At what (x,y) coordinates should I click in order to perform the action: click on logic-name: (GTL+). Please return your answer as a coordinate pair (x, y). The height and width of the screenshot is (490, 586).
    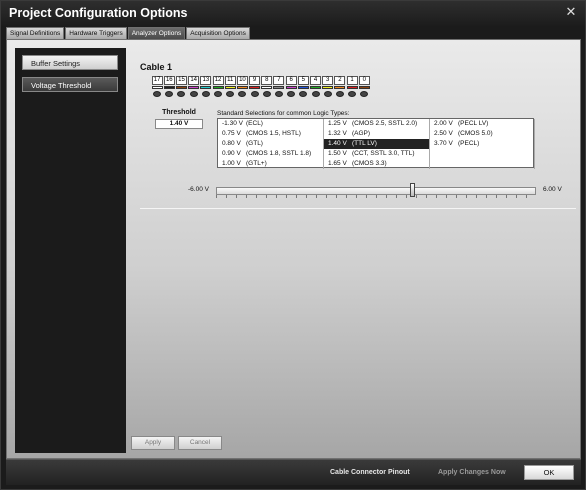
    Looking at the image, I should click on (256, 163).